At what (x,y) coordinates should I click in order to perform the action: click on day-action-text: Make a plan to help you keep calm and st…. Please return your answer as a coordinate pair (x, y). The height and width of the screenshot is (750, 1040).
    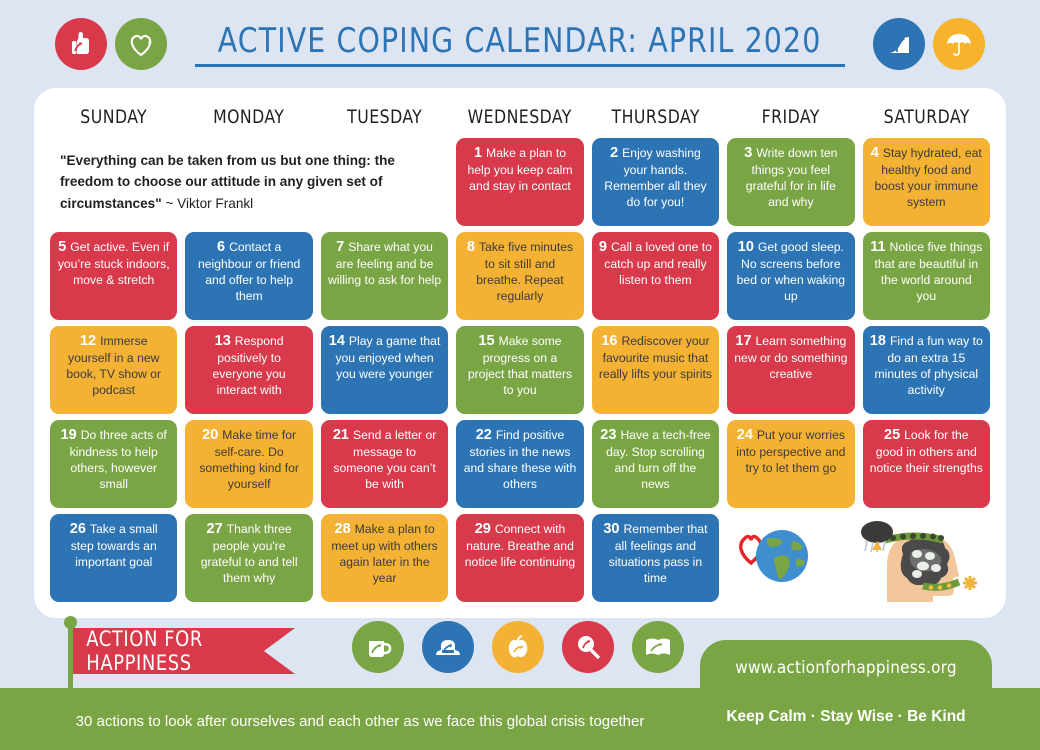
    Looking at the image, I should click on (520, 169).